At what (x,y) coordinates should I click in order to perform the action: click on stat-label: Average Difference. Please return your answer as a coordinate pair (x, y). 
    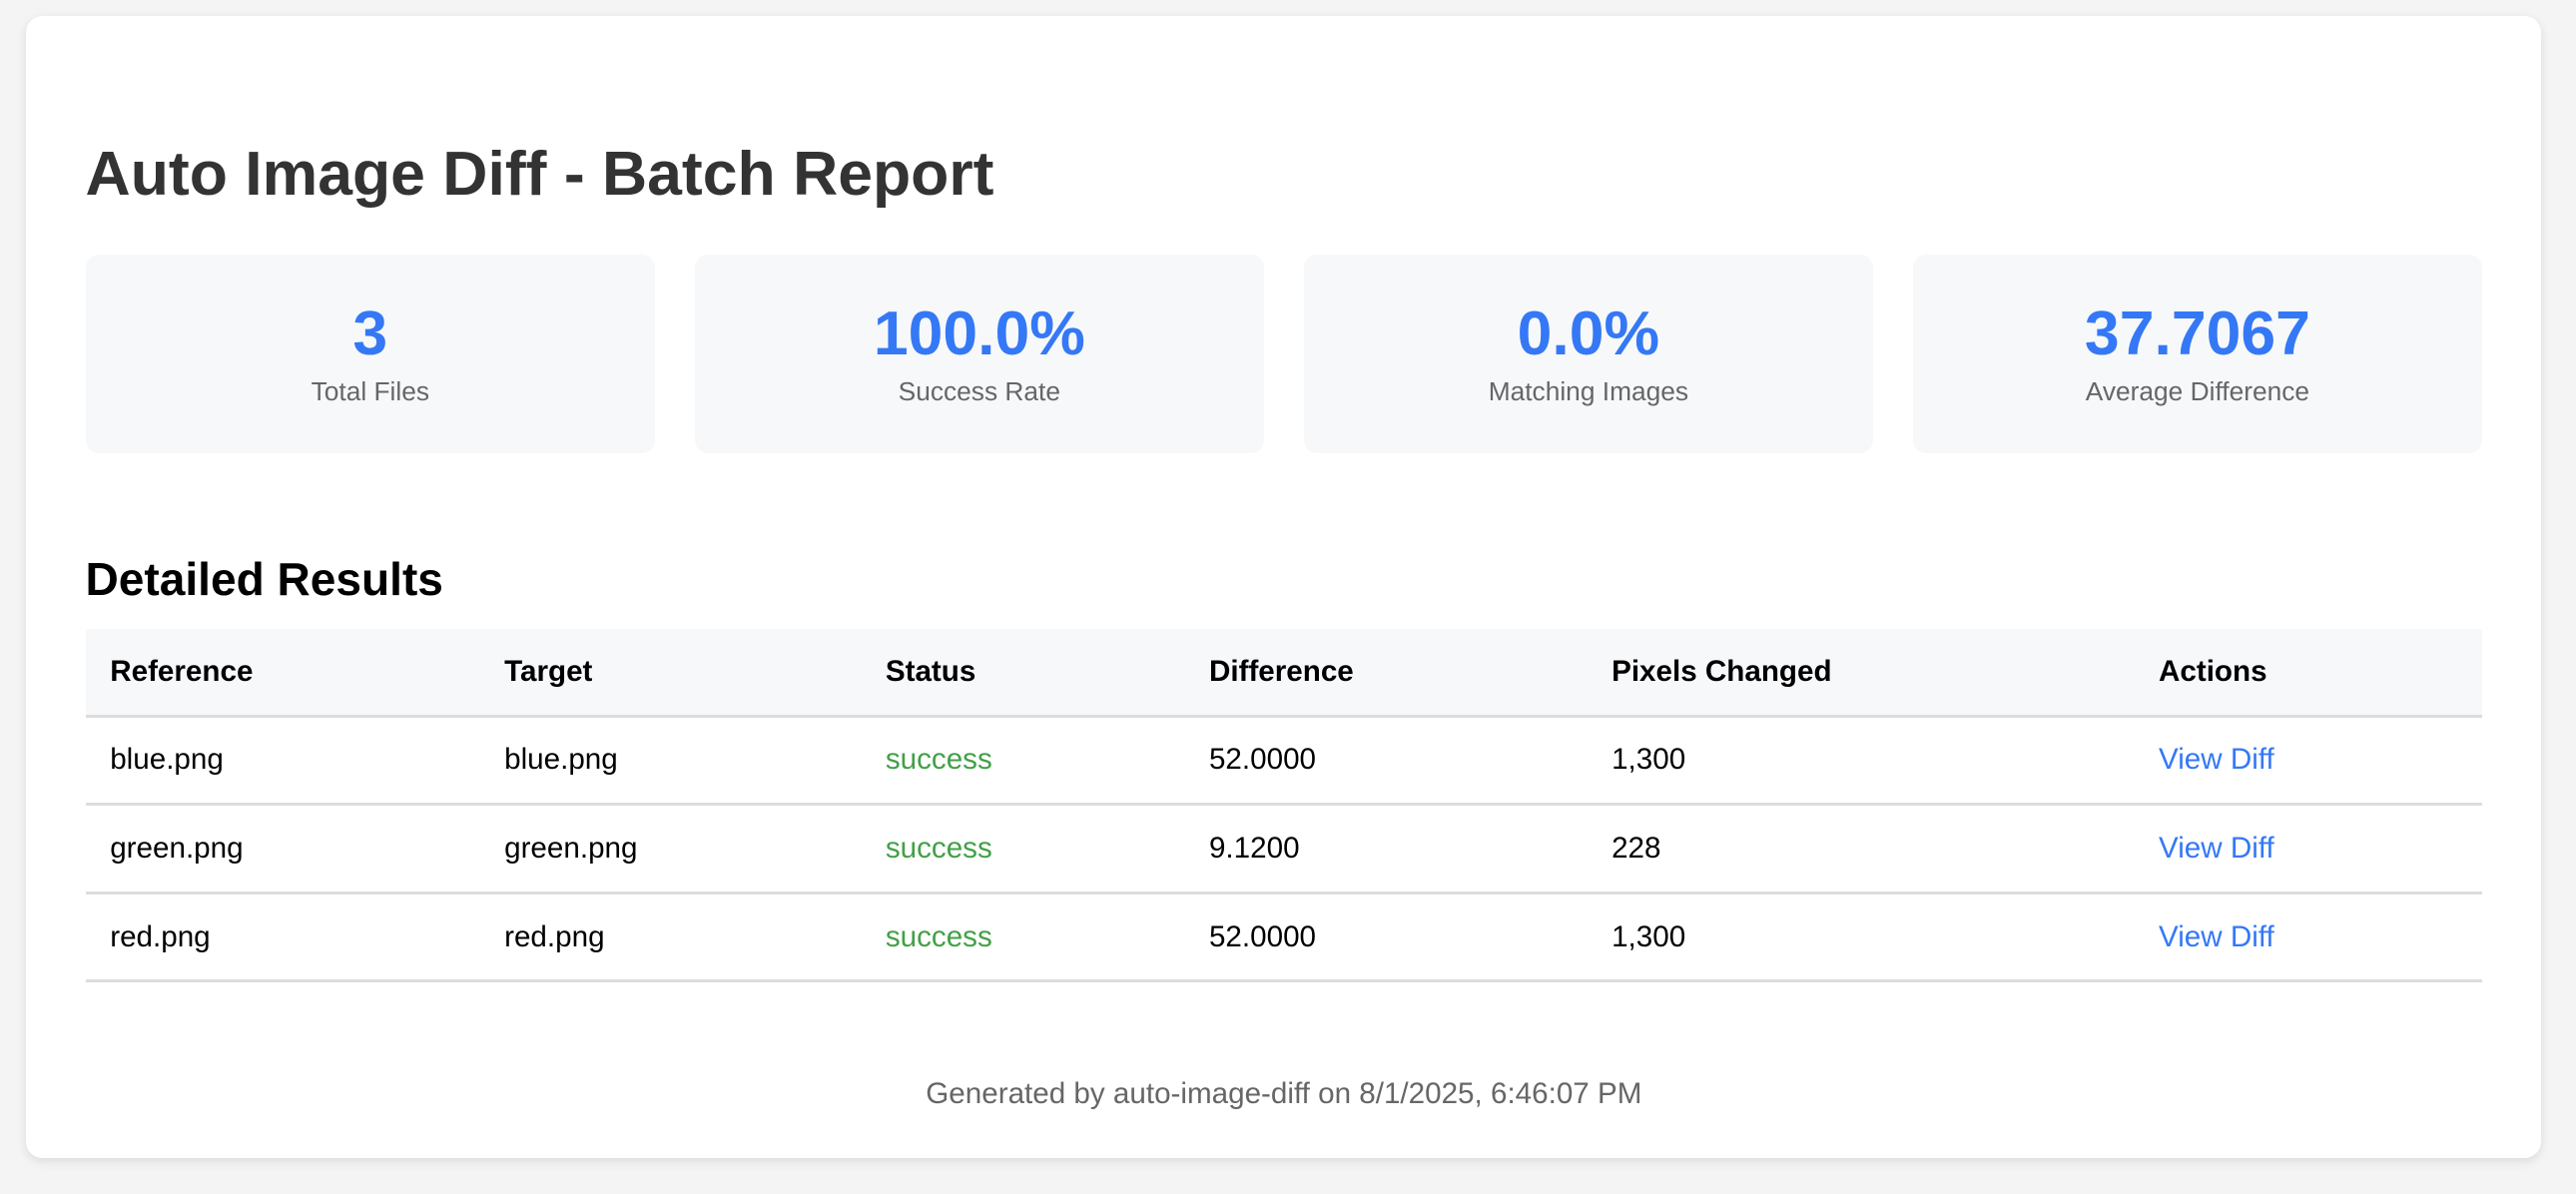
    Looking at the image, I should click on (2197, 390).